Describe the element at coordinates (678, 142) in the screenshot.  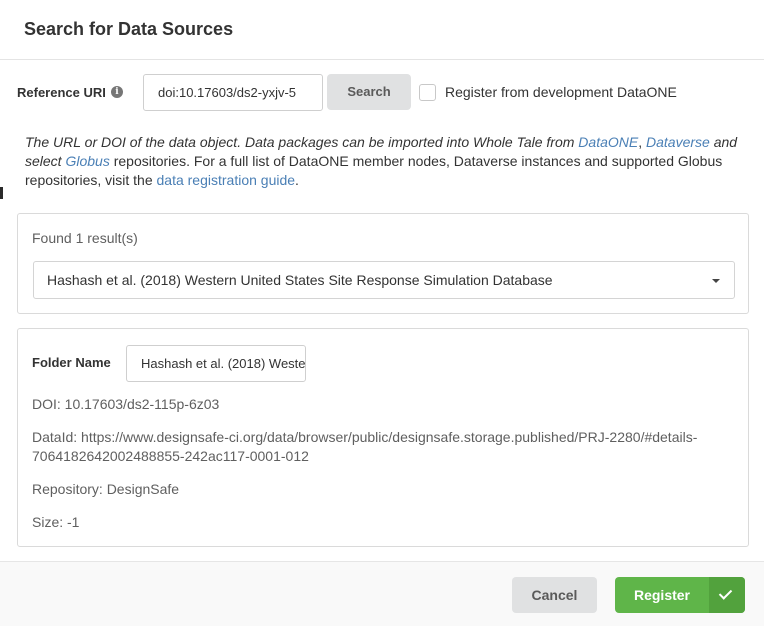
I see `dataverse-link: Dataverse` at that location.